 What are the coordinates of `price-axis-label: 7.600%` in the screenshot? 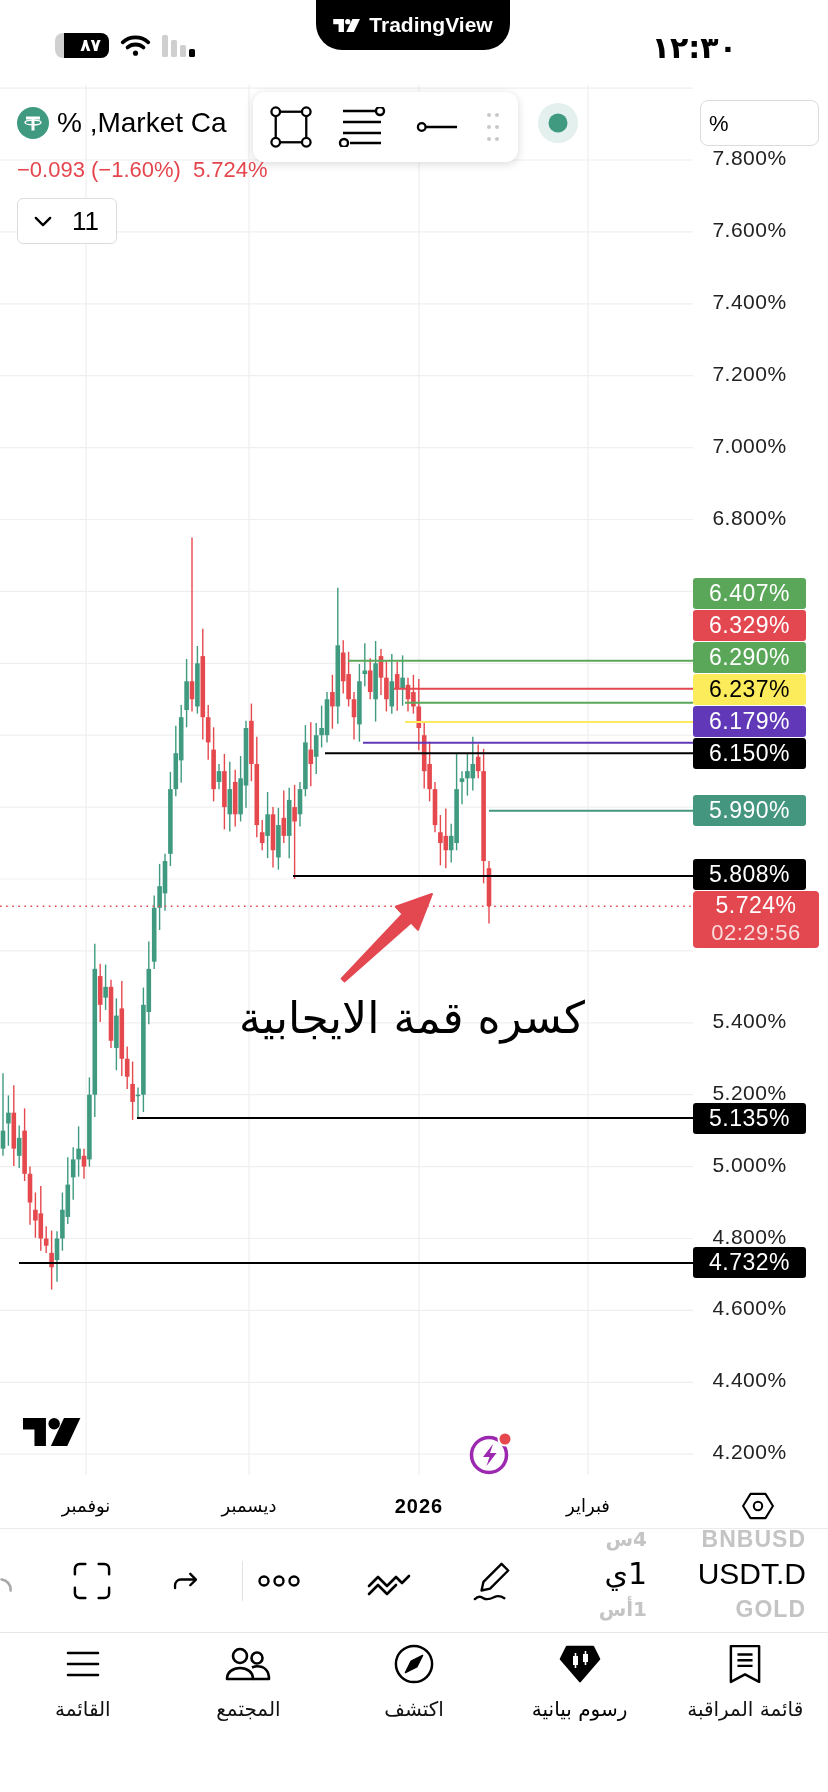 It's located at (749, 229).